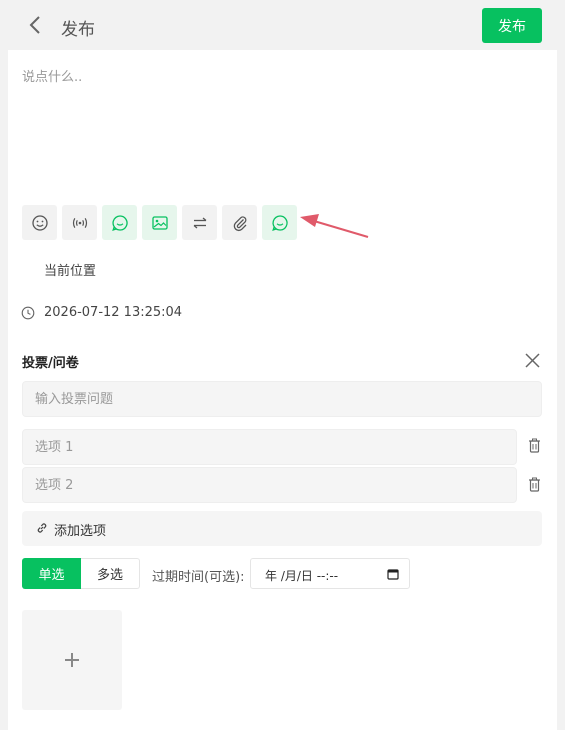 The width and height of the screenshot is (565, 730). I want to click on emoji-button, so click(39, 222).